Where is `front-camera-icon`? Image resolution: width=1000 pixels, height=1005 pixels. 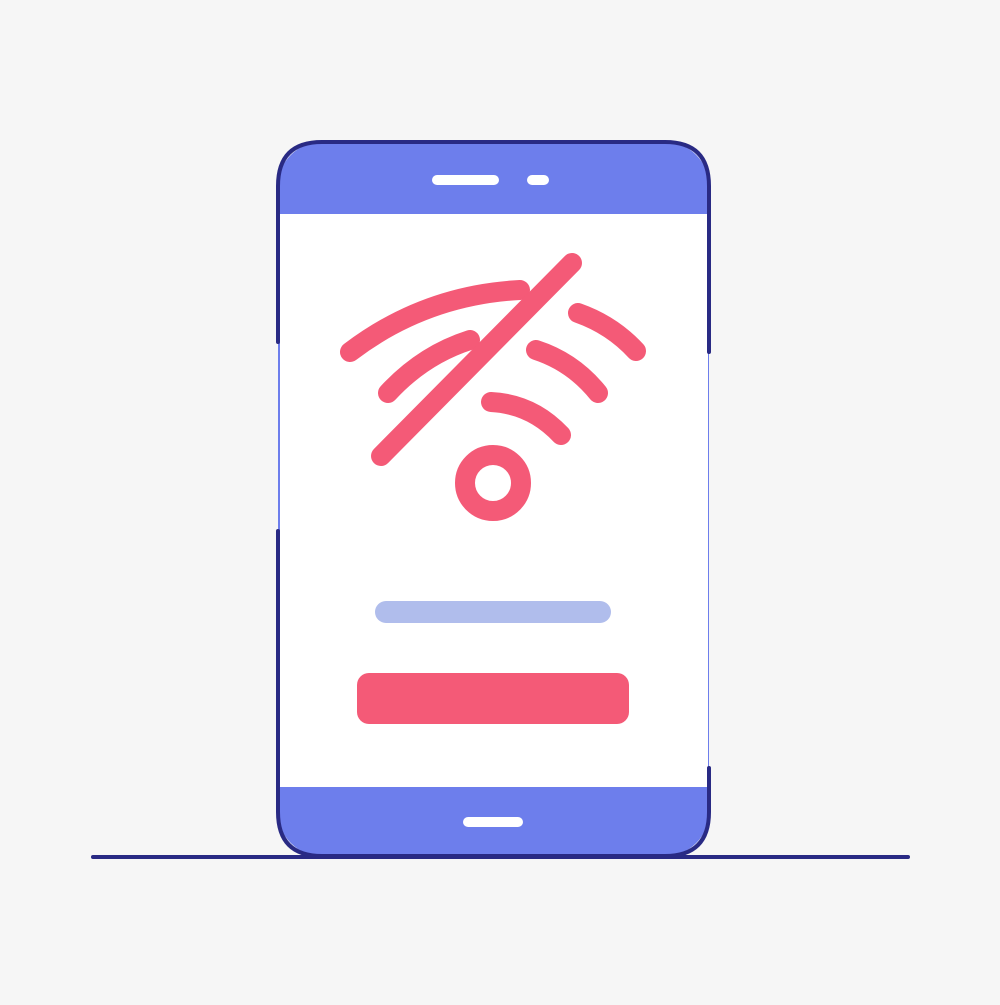 front-camera-icon is located at coordinates (538, 180).